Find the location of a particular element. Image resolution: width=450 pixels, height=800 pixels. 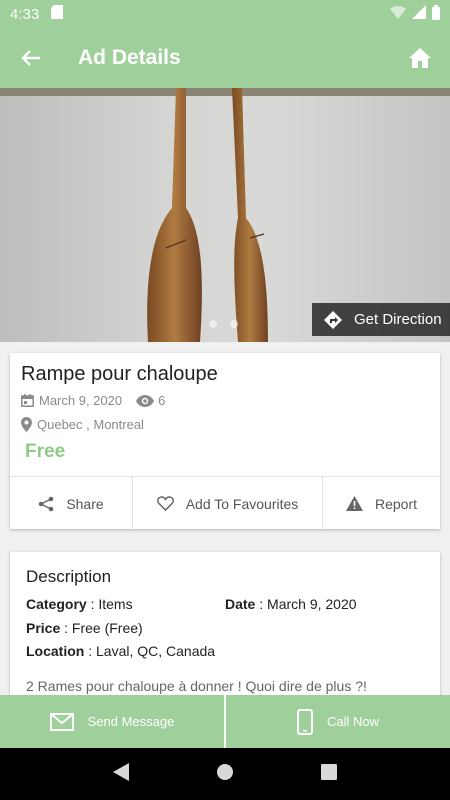

ad-meta: March 9, 2020 6 is located at coordinates (93, 400).